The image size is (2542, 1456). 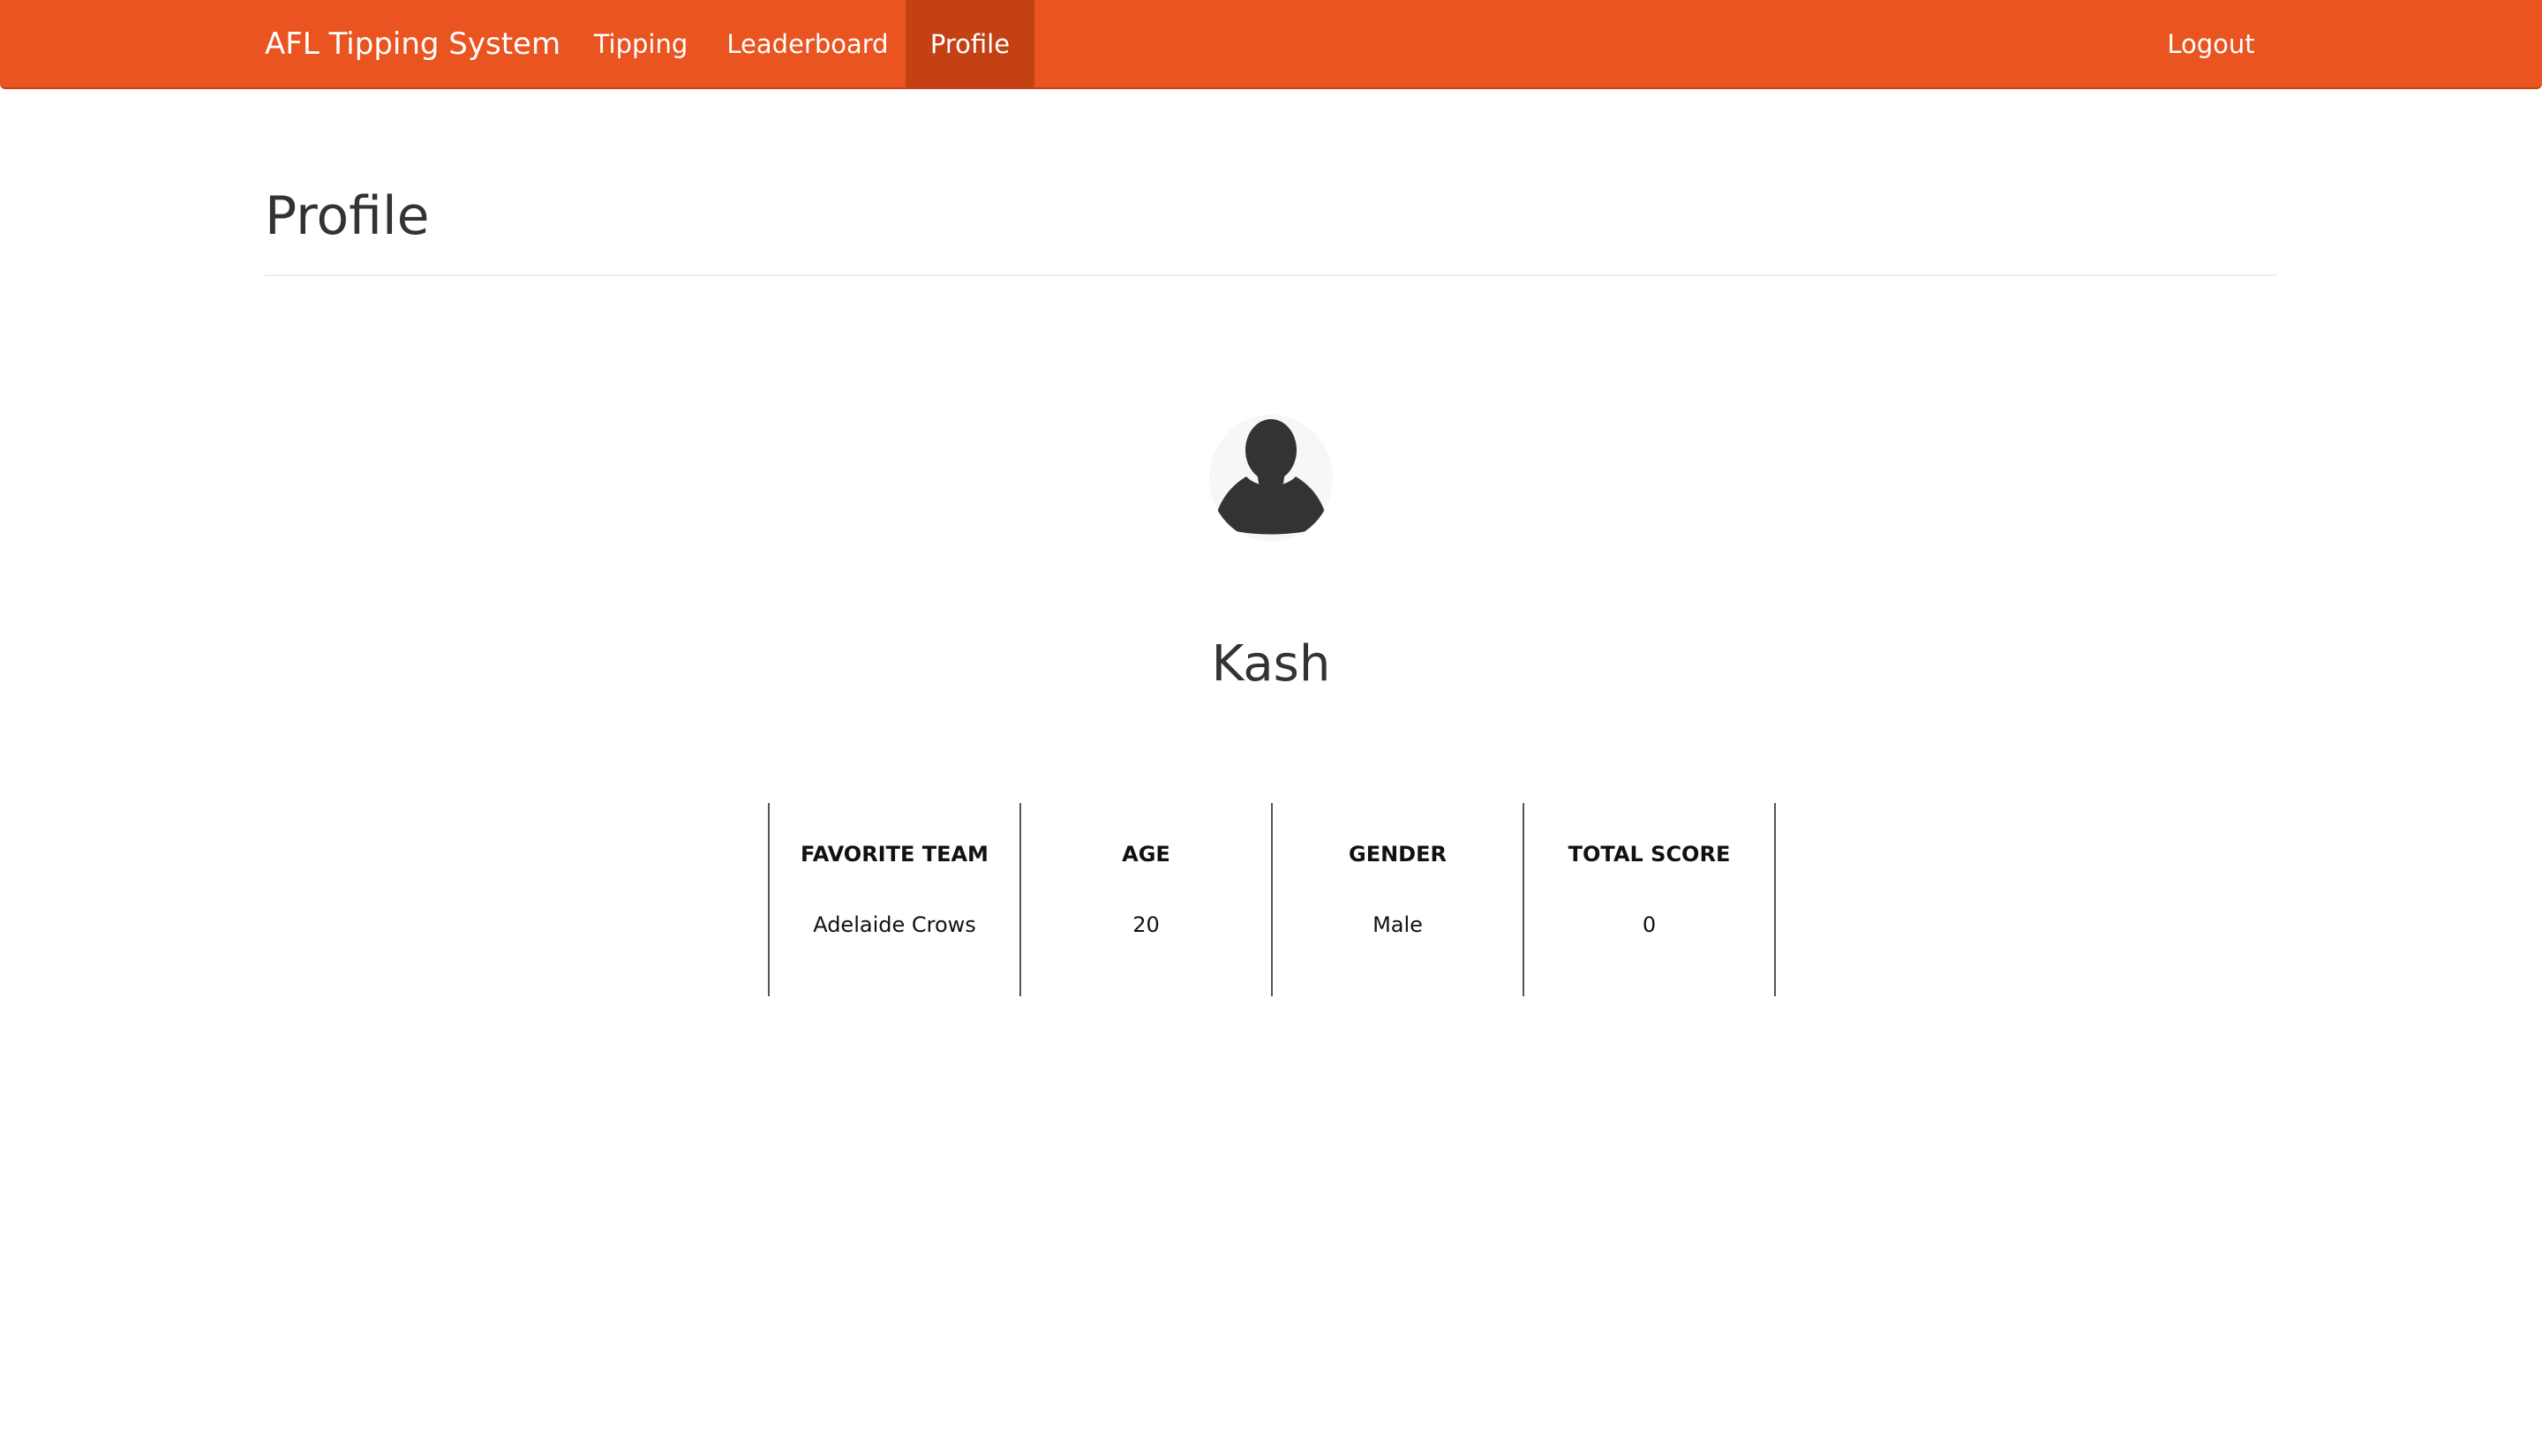 I want to click on age-value: 20, so click(x=1146, y=950).